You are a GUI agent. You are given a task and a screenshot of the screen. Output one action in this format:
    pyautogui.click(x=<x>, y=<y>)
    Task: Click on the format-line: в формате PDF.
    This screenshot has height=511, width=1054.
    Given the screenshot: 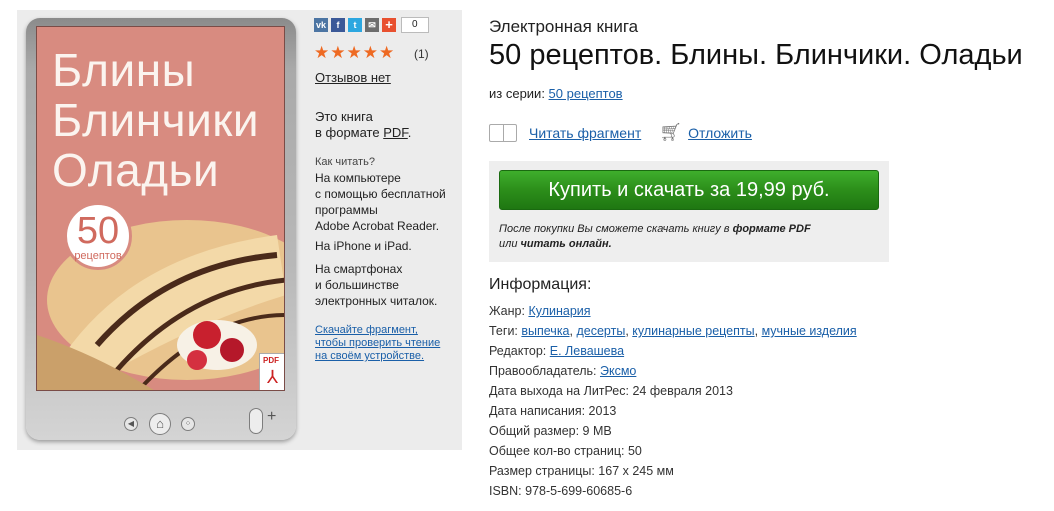 What is the action you would take?
    pyautogui.click(x=363, y=133)
    